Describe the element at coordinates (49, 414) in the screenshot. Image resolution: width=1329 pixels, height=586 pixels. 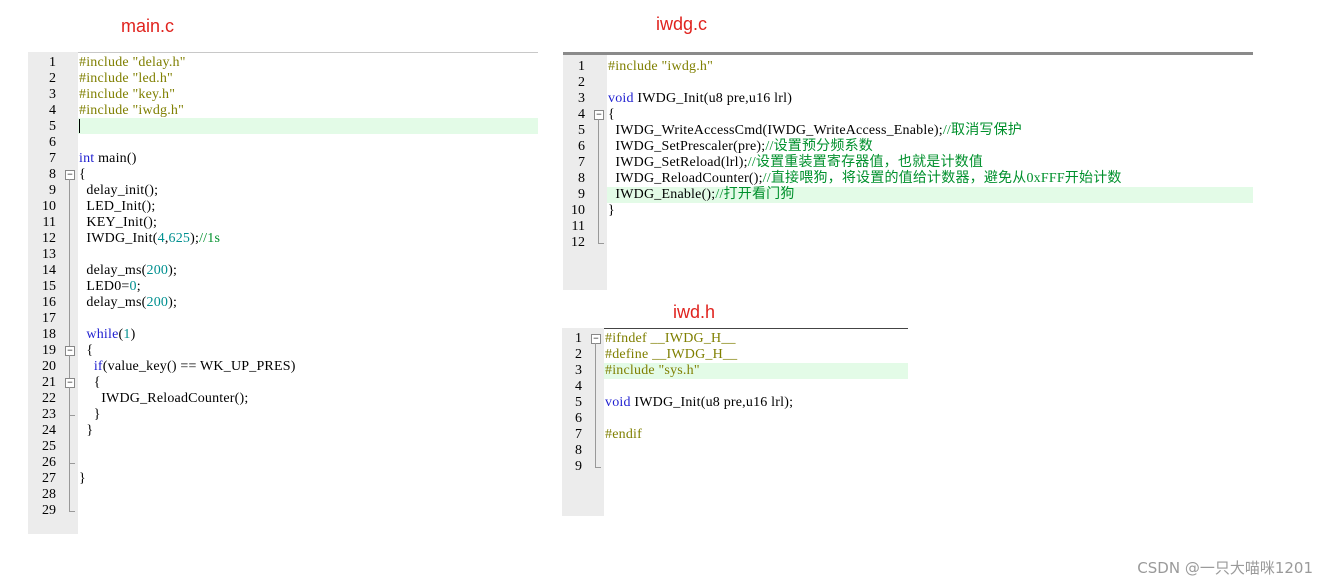
I see `line-number: 23` at that location.